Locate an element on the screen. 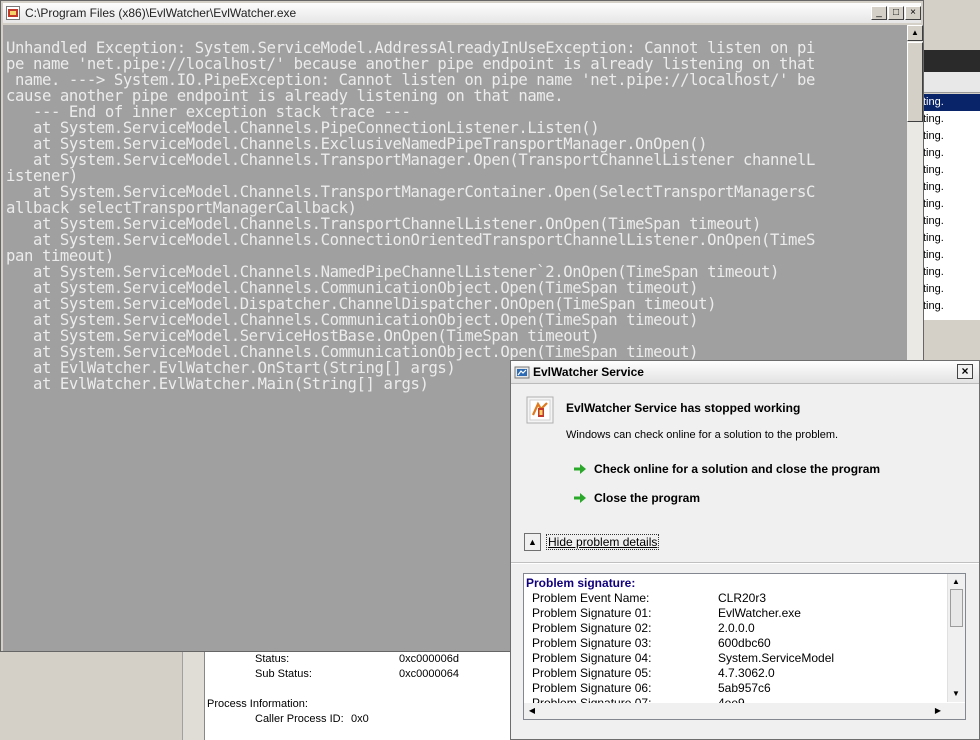  substatus-label: Sub Status: is located at coordinates (283, 674).